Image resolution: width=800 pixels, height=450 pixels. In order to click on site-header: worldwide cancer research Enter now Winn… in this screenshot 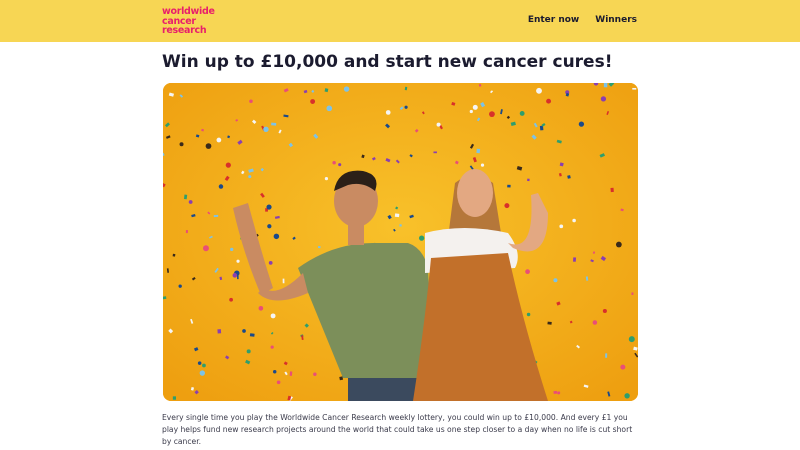, I will do `click(400, 21)`.